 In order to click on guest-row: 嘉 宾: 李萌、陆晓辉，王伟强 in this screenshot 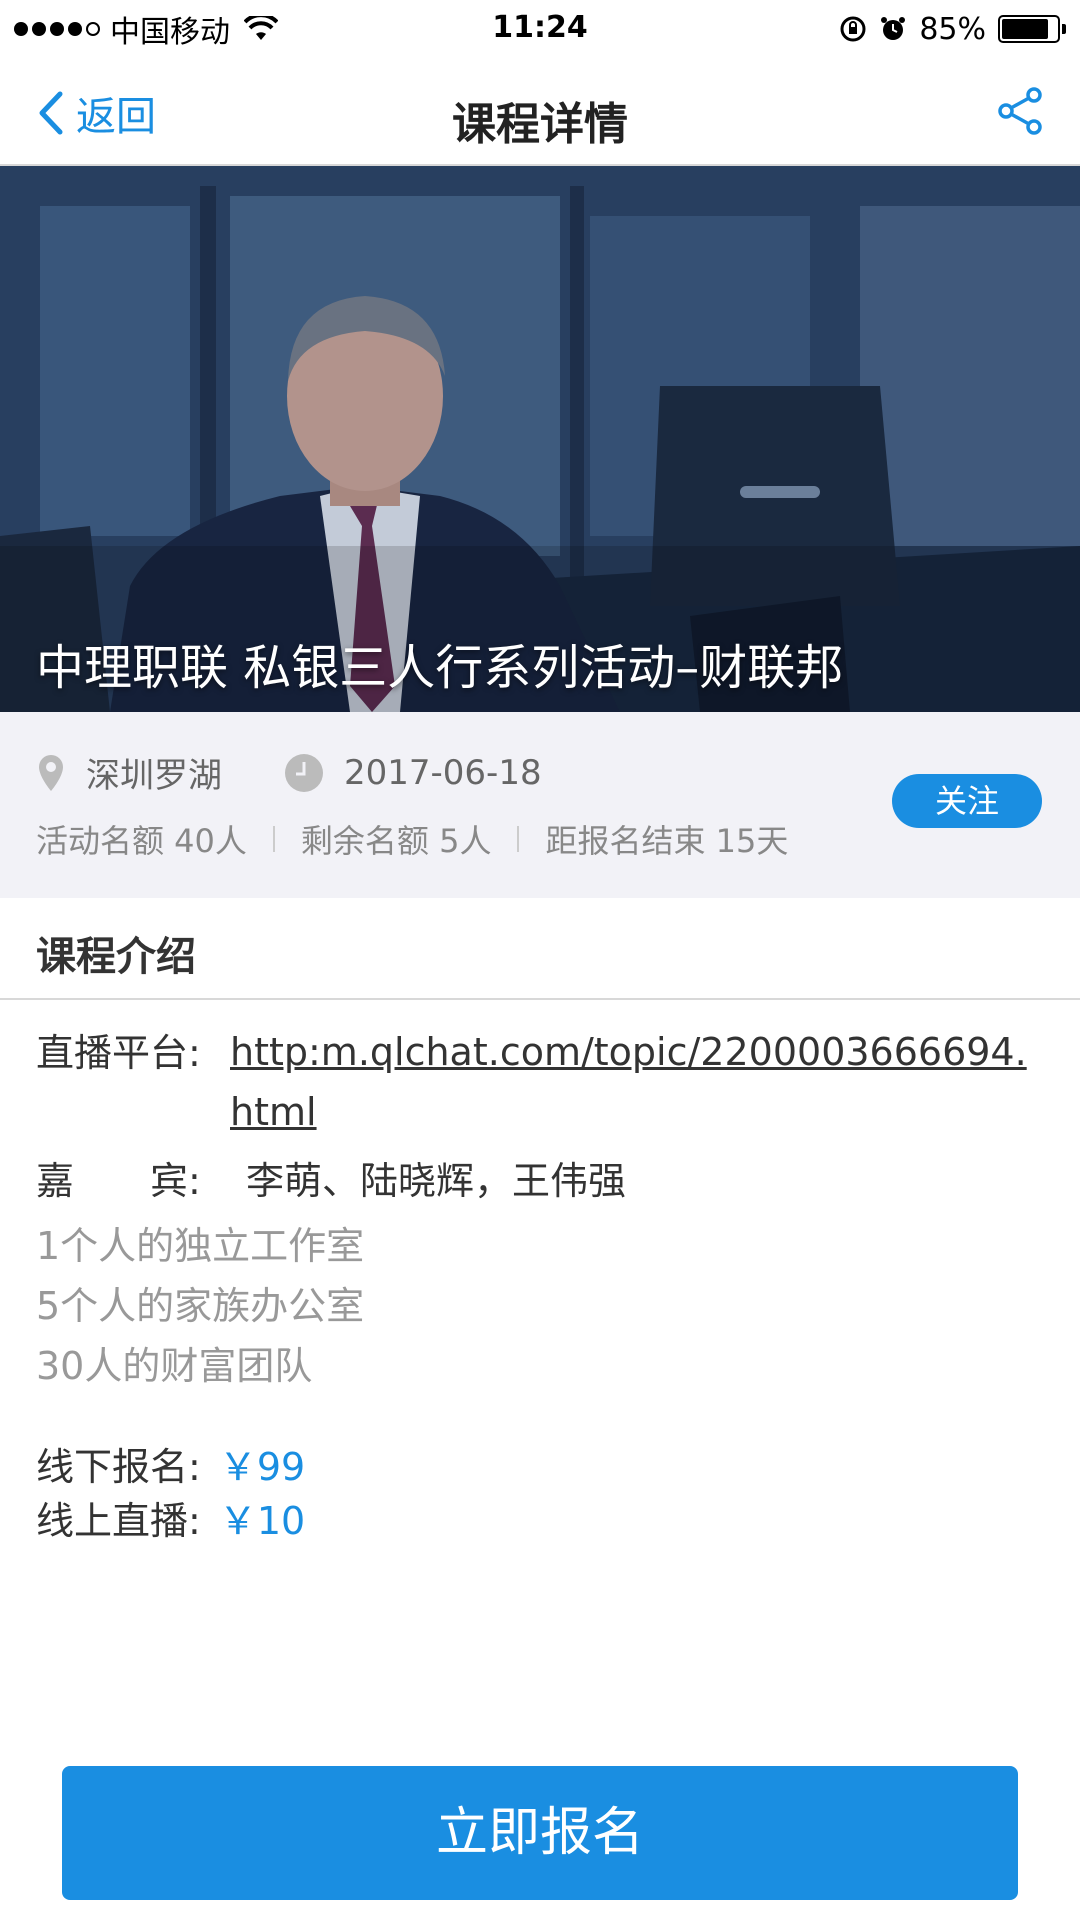, I will do `click(331, 1177)`.